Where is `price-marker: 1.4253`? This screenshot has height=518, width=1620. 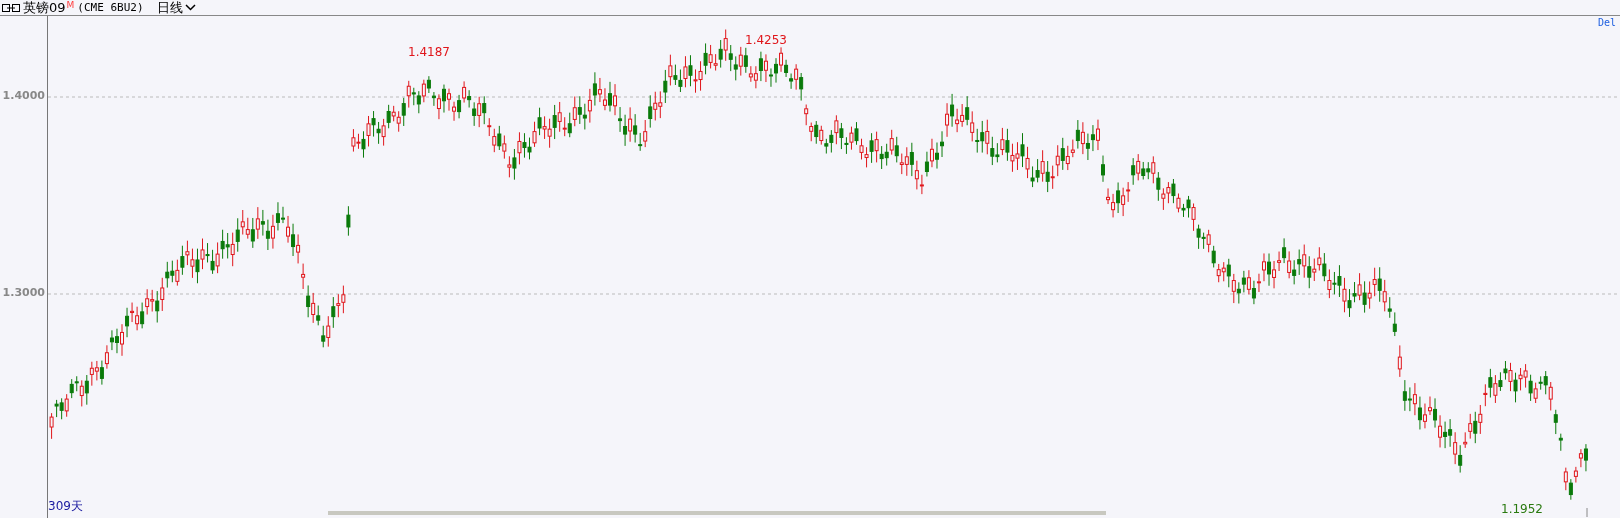 price-marker: 1.4253 is located at coordinates (766, 40).